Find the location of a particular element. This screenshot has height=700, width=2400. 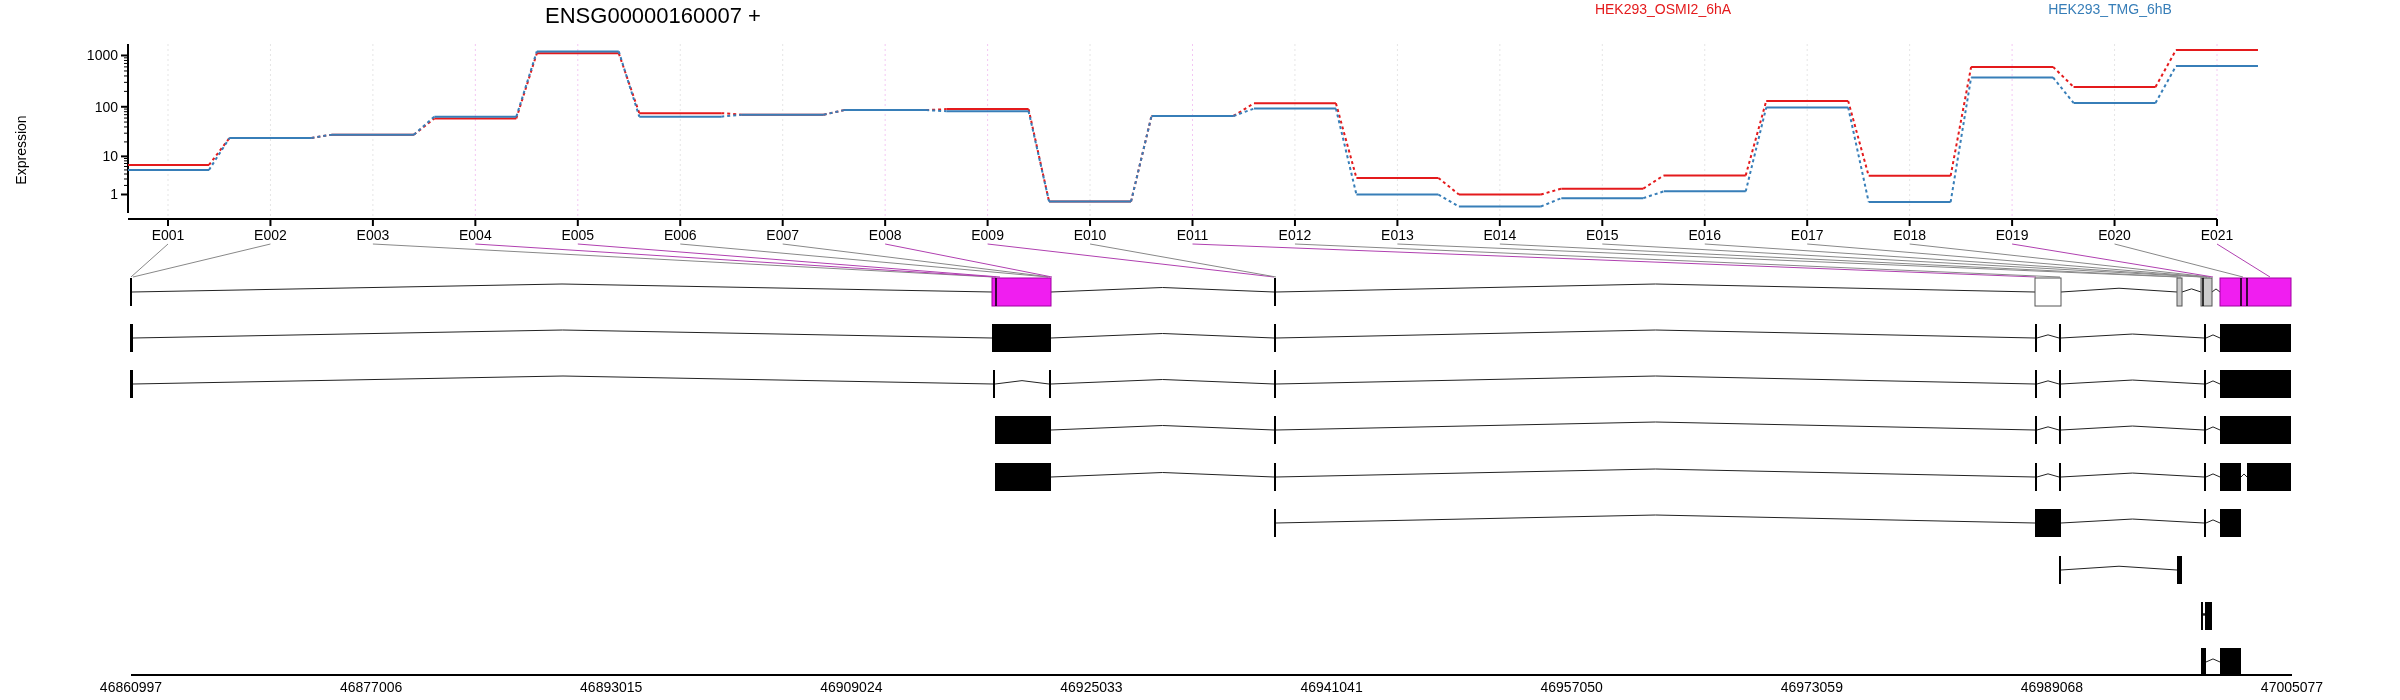

exon-label: E014 is located at coordinates (1500, 234).